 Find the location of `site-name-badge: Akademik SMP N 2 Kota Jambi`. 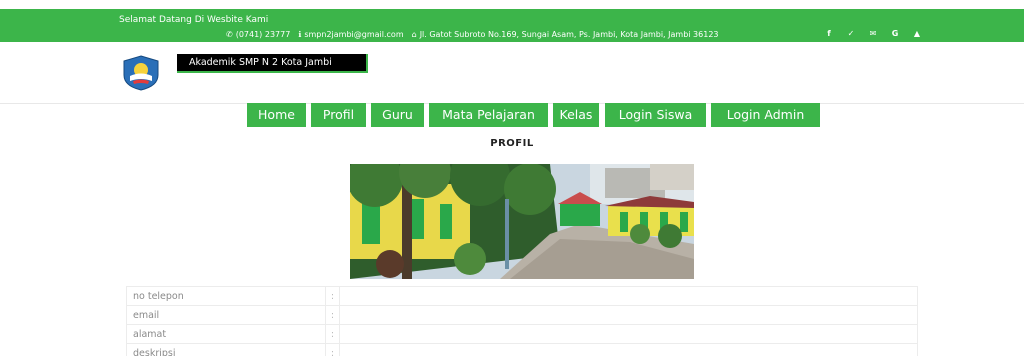

site-name-badge: Akademik SMP N 2 Kota Jambi is located at coordinates (272, 63).